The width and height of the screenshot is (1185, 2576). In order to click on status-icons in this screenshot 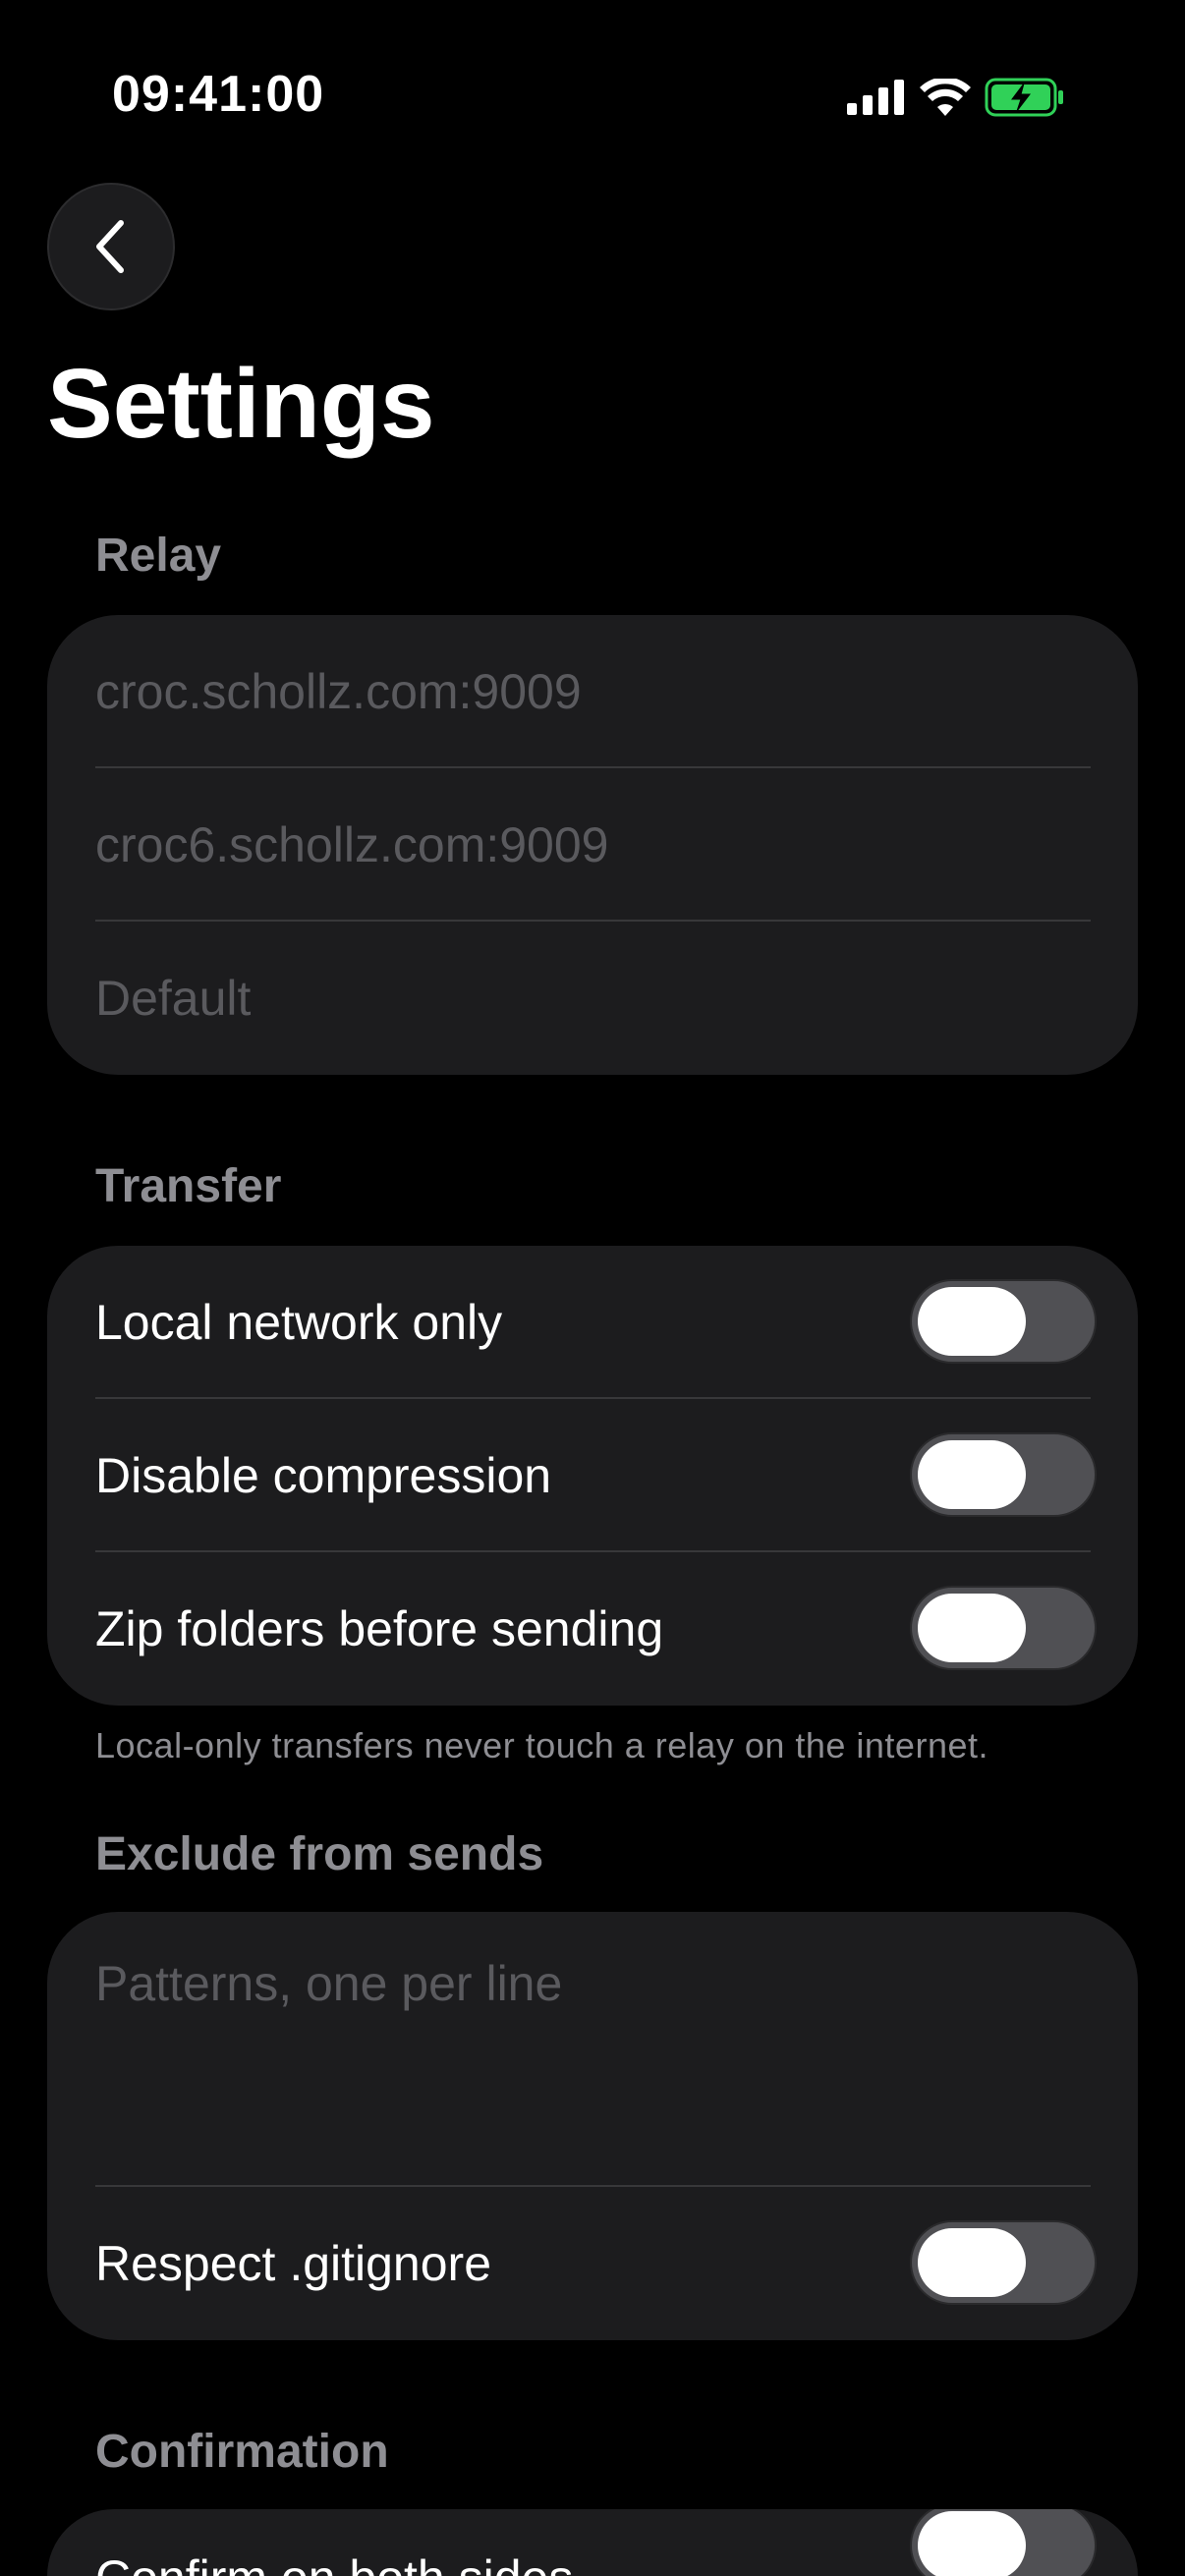, I will do `click(956, 97)`.